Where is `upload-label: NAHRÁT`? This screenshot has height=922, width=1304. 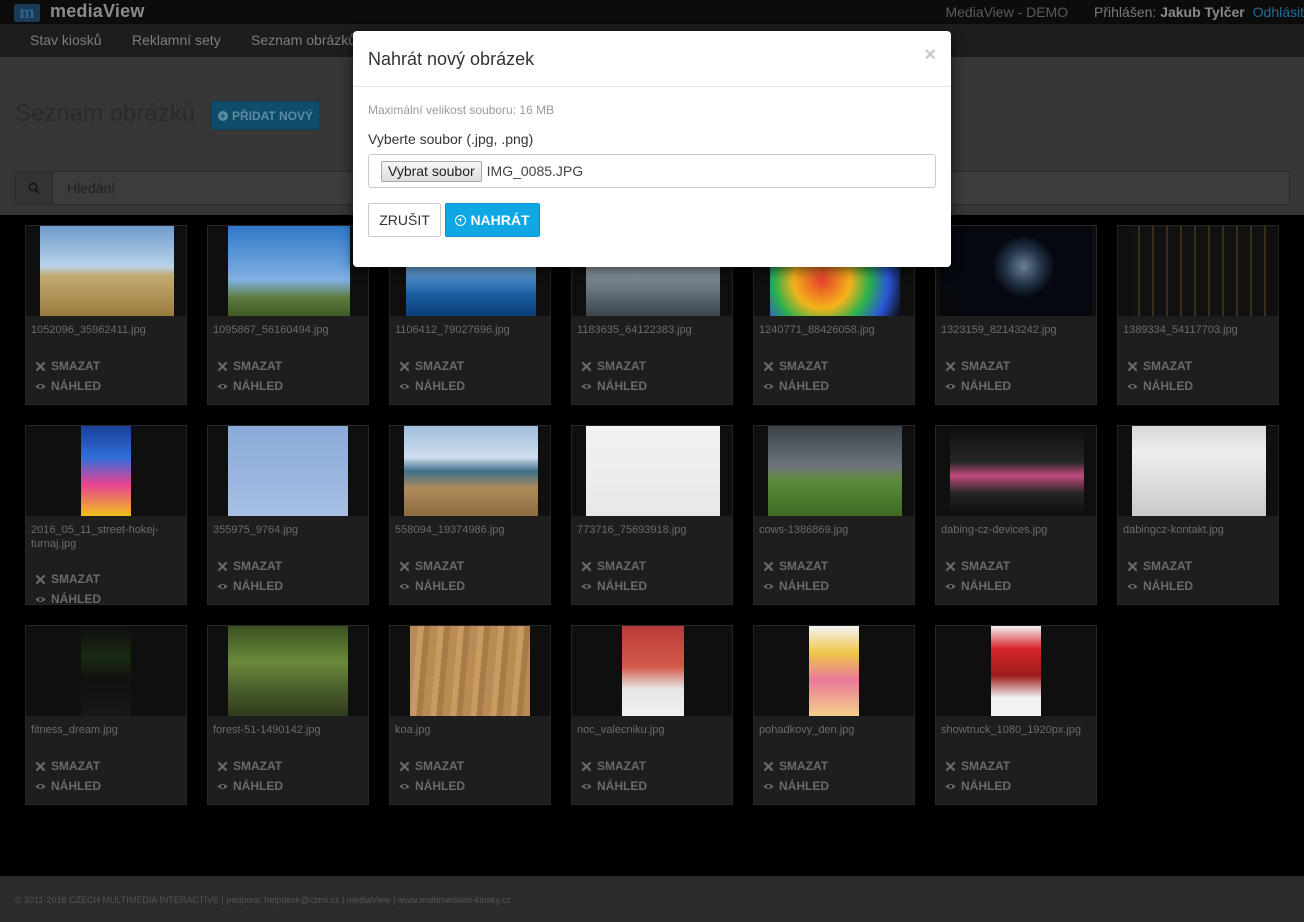
upload-label: NAHRÁT is located at coordinates (500, 220).